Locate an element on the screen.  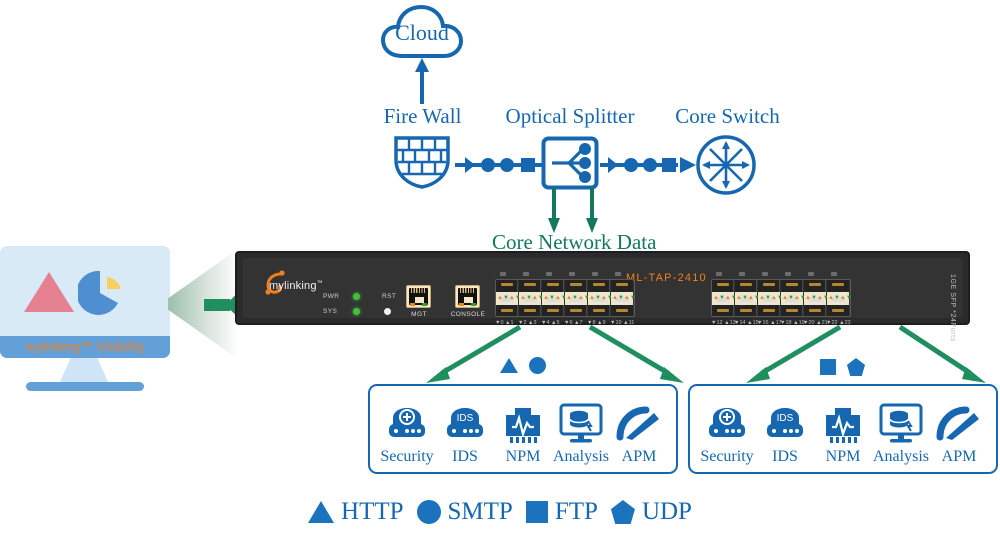
left-panel-markers is located at coordinates (523, 365).